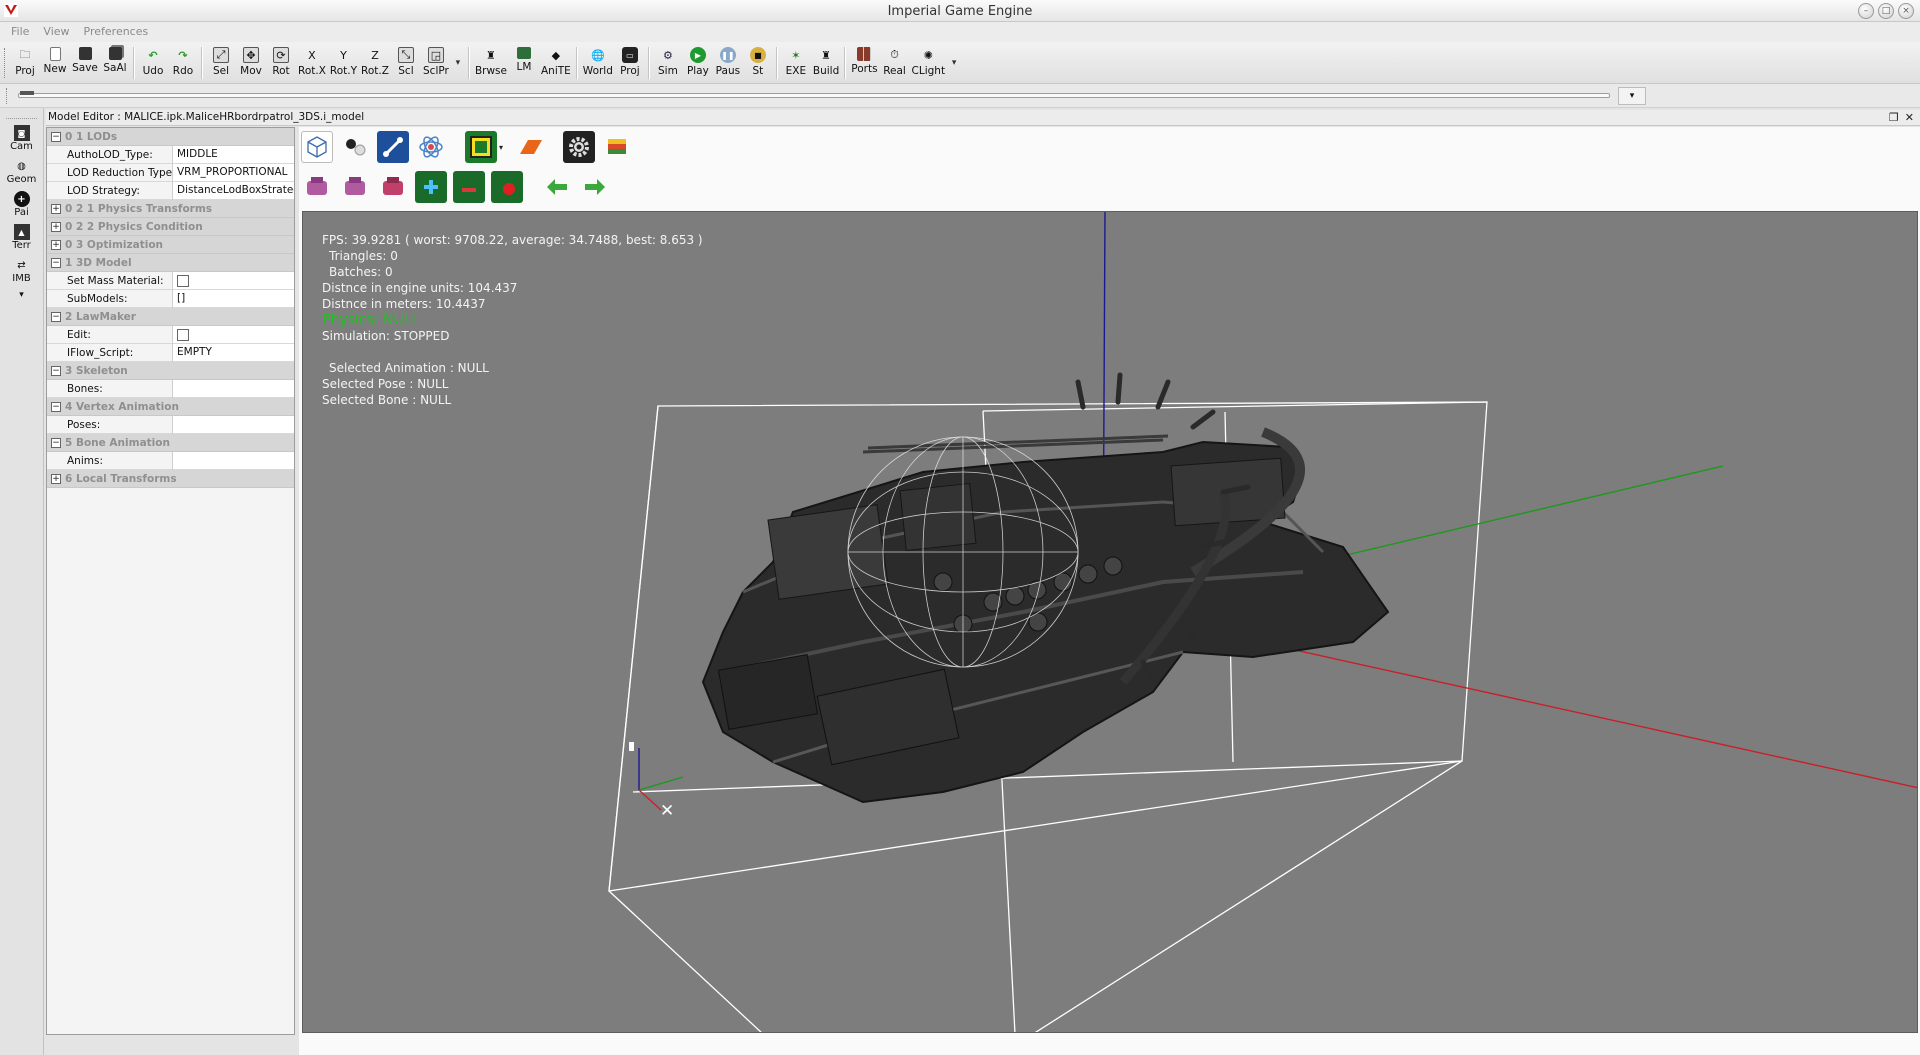 The image size is (1920, 1055). I want to click on close-button: ×, so click(1906, 11).